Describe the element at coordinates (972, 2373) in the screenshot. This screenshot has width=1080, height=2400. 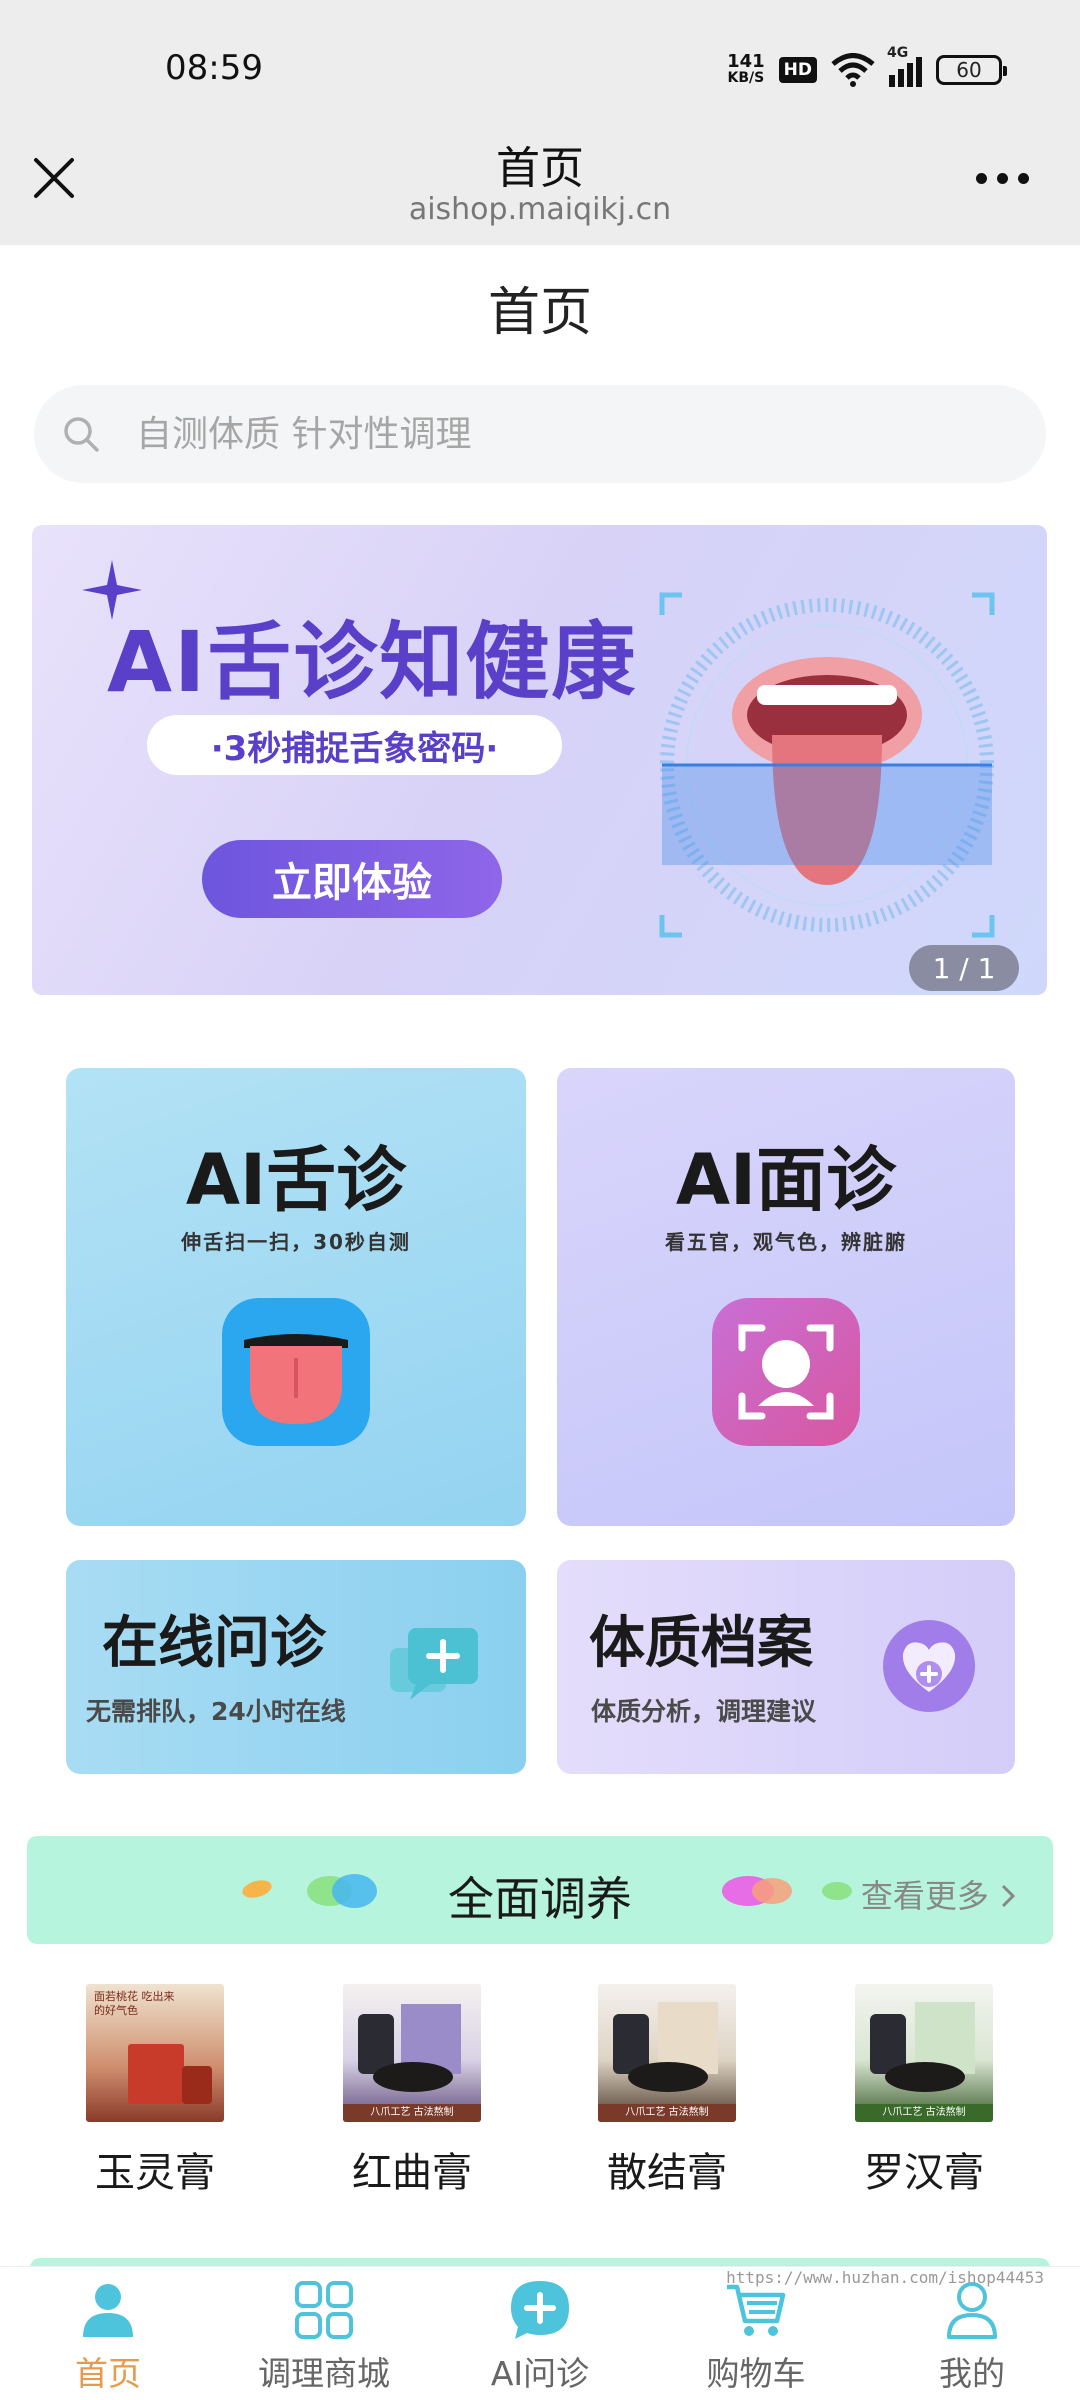
I see `tab-mine-label: 我的` at that location.